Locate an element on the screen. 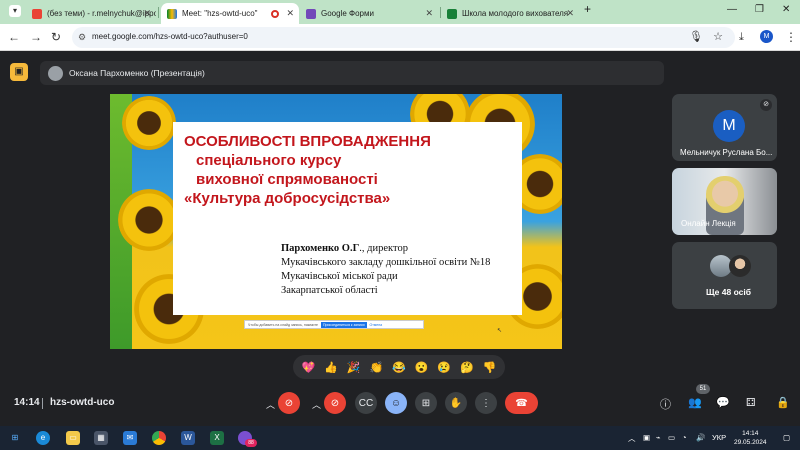 Image resolution: width=800 pixels, height=450 pixels. hang-up-icon: ☎ is located at coordinates (521, 403).